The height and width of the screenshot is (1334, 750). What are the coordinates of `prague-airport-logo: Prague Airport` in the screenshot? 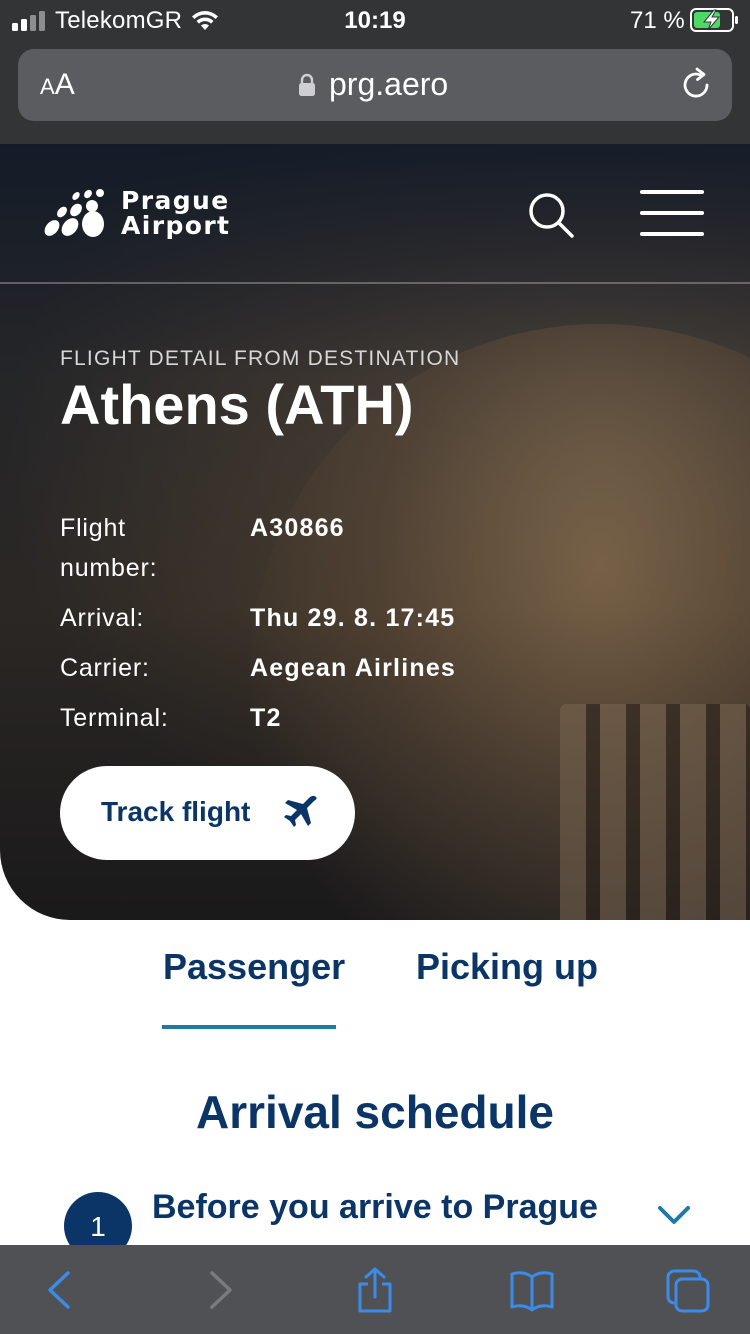 It's located at (140, 216).